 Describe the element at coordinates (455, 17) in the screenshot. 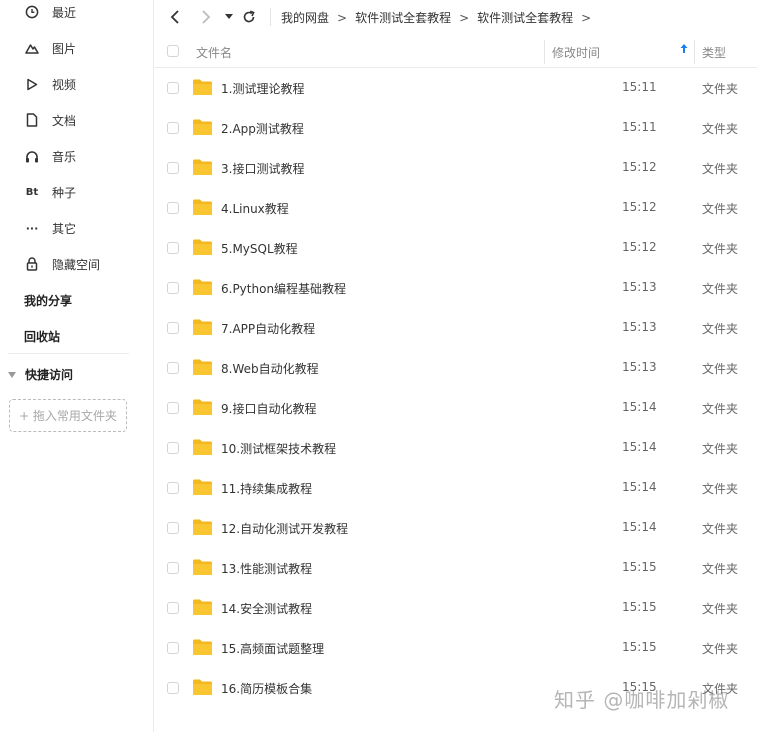

I see `toolbar: 我的网盘 > 软件测试全套教程 > 软件测试全套教程 >` at that location.